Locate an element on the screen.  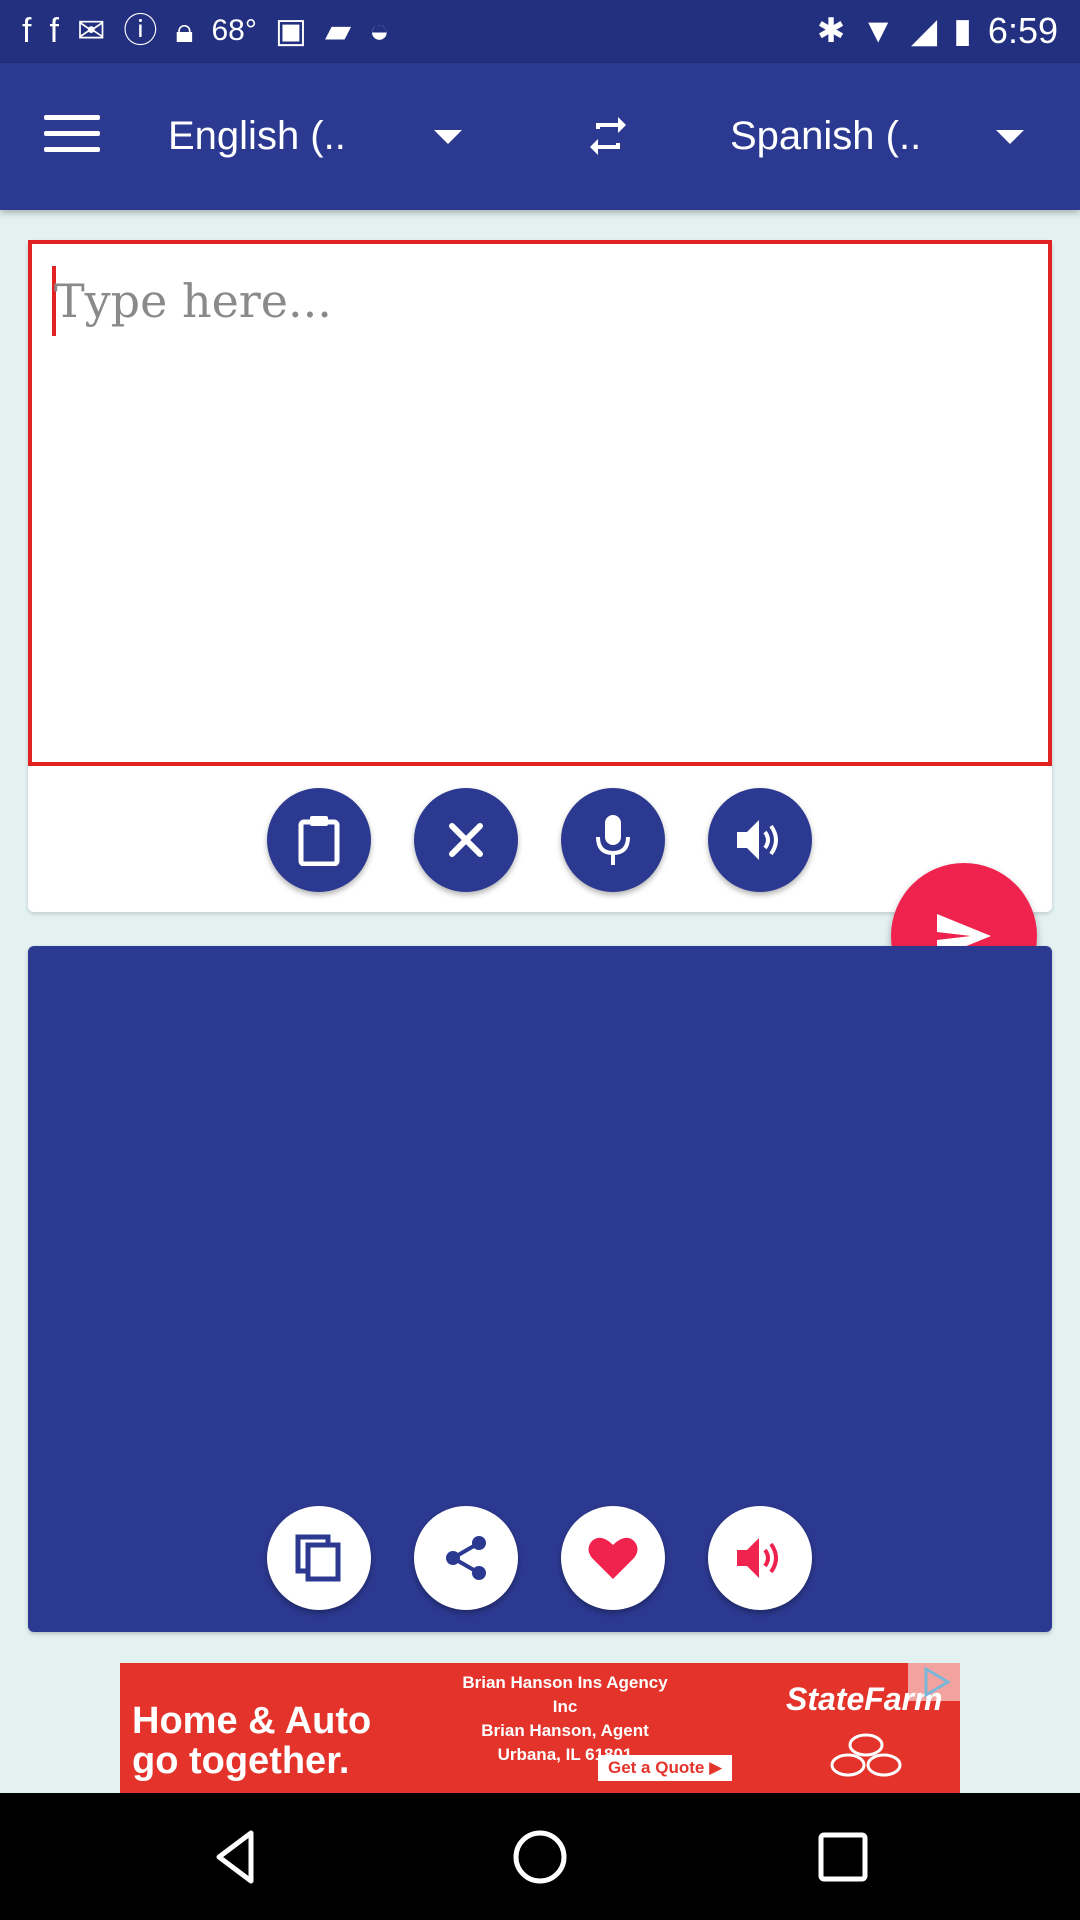
share-icon is located at coordinates (466, 1558).